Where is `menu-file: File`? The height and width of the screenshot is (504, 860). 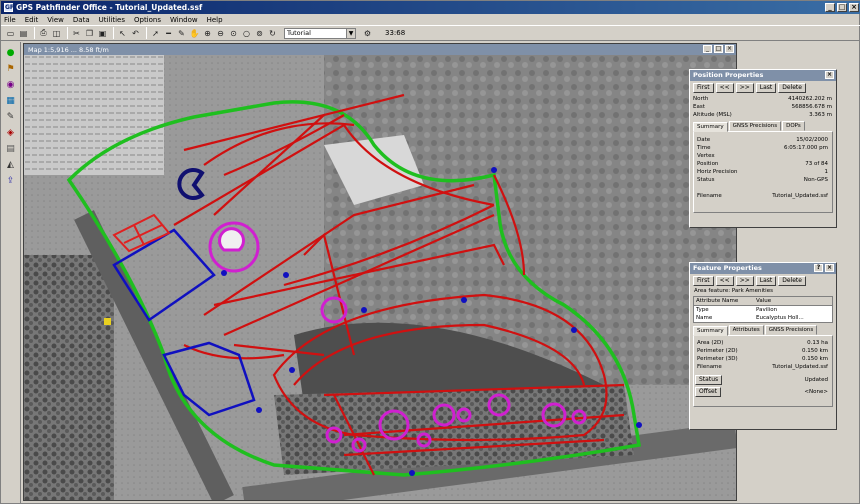 menu-file: File is located at coordinates (10, 20).